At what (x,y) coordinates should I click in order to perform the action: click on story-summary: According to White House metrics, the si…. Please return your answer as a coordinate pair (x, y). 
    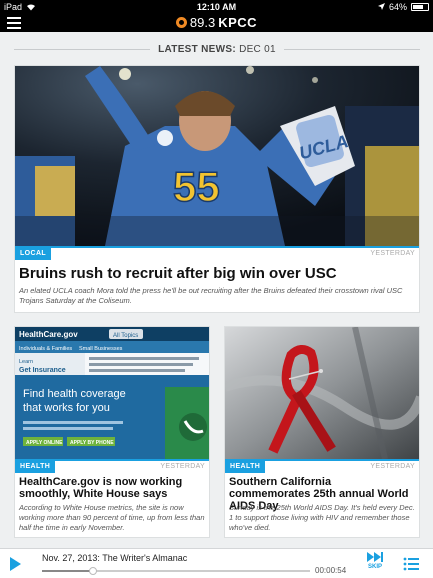
    Looking at the image, I should click on (112, 517).